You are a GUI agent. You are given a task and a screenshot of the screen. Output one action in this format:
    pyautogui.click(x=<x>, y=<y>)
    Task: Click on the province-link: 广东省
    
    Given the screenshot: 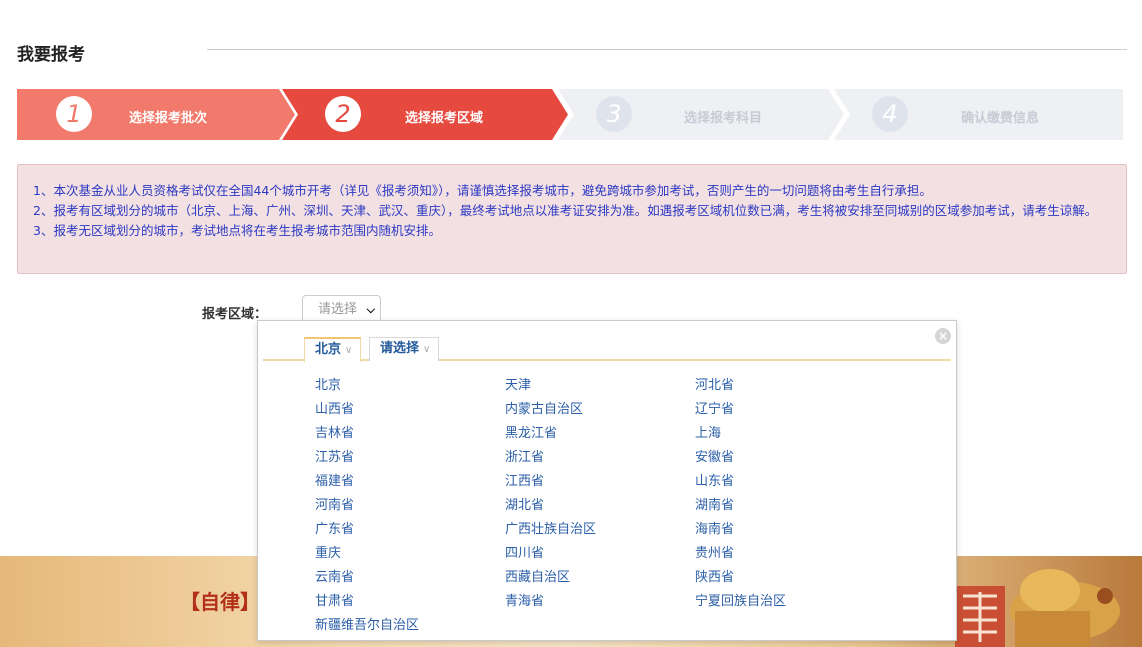 What is the action you would take?
    pyautogui.click(x=334, y=527)
    